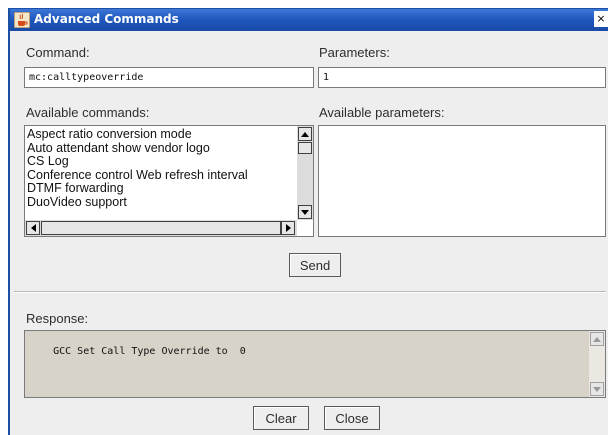 The height and width of the screenshot is (435, 608). What do you see at coordinates (149, 351) in the screenshot?
I see `response-text: GCC Set Call Type Override to 0` at bounding box center [149, 351].